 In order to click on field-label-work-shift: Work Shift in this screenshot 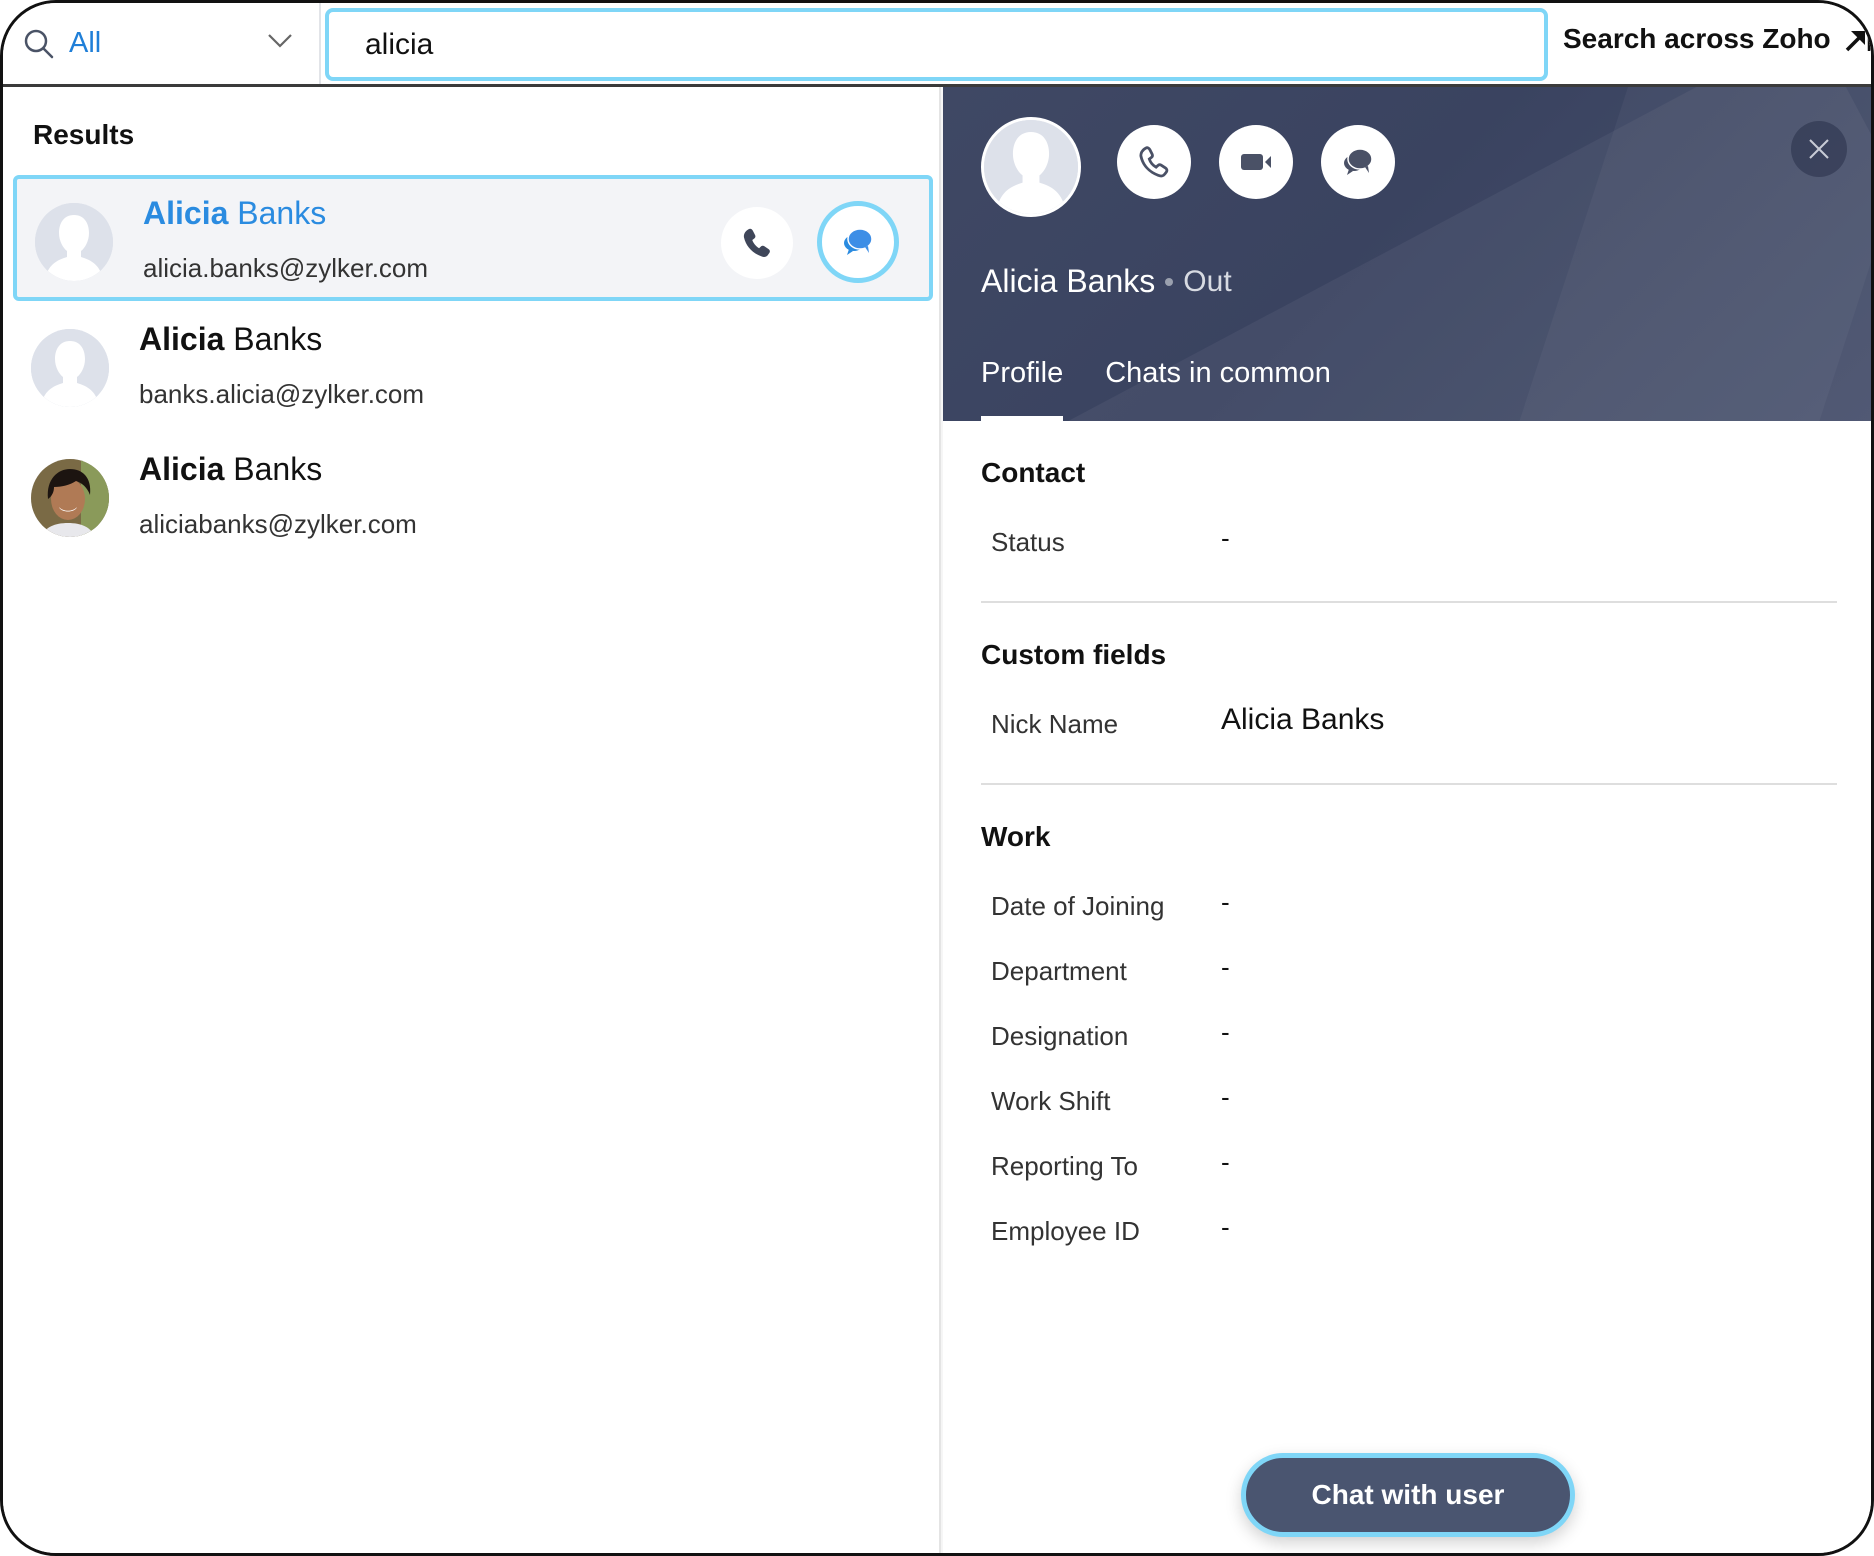, I will do `click(1051, 1101)`.